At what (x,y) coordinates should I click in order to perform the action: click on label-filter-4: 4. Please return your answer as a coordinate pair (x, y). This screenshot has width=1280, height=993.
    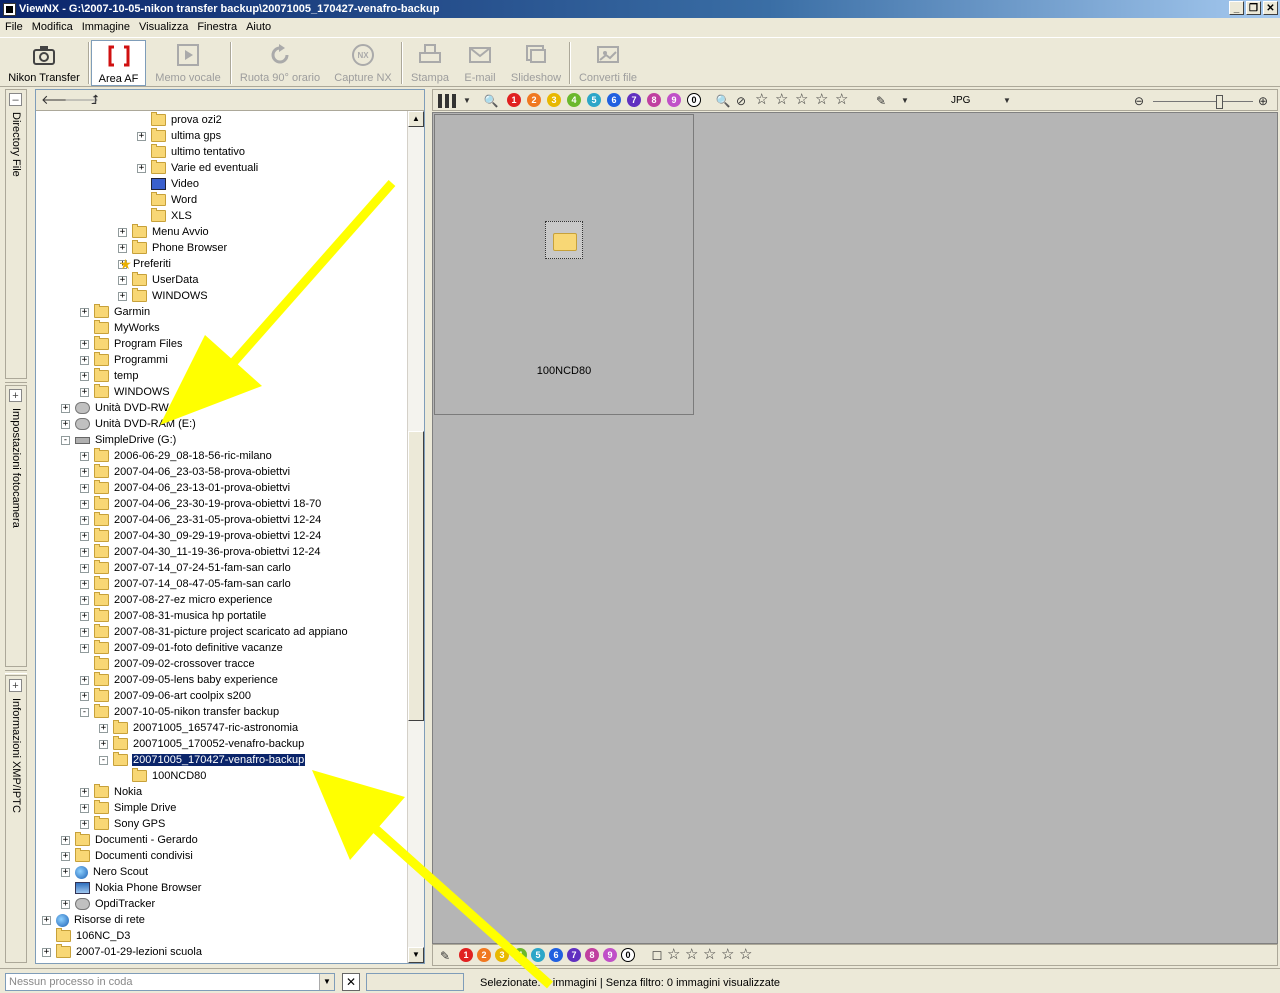
    Looking at the image, I should click on (574, 100).